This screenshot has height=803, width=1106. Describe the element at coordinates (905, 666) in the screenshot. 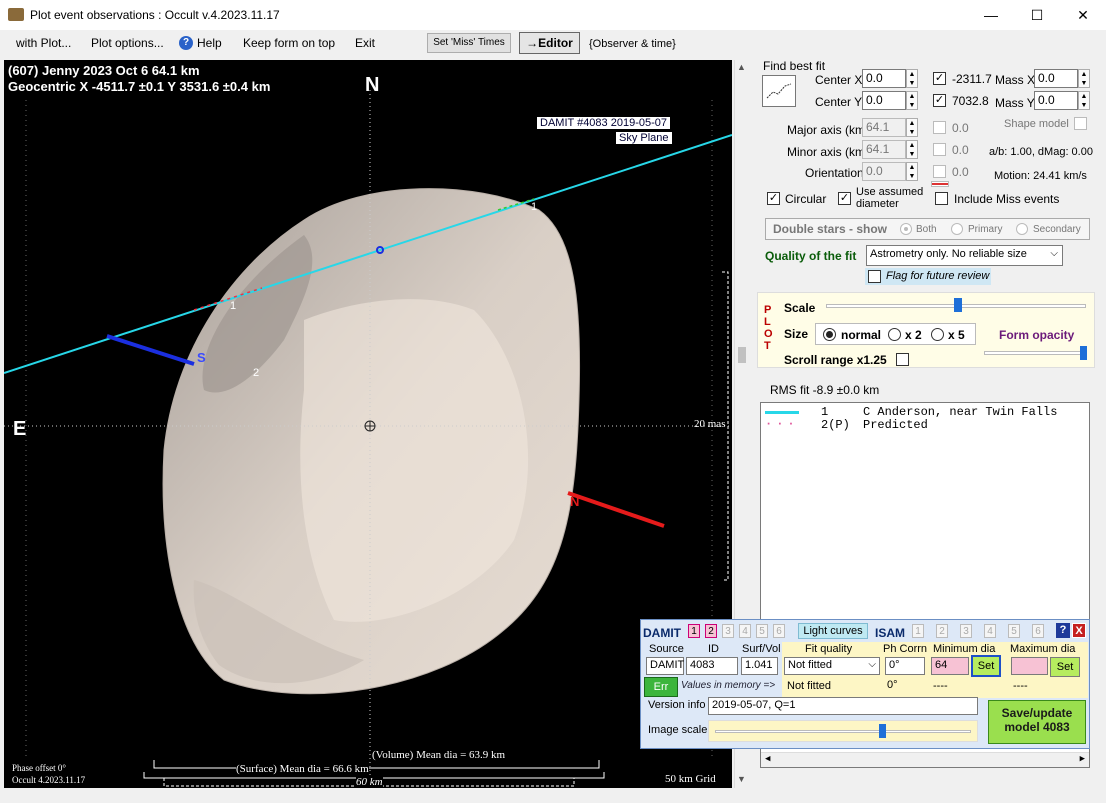

I see `ph-corrn-field: 0°` at that location.